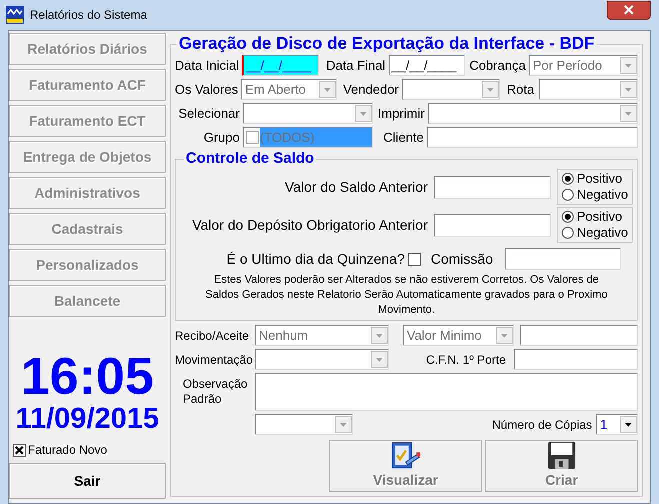  I want to click on group-title: Geração de Disco de Exportação da Interface - BDF, so click(387, 44).